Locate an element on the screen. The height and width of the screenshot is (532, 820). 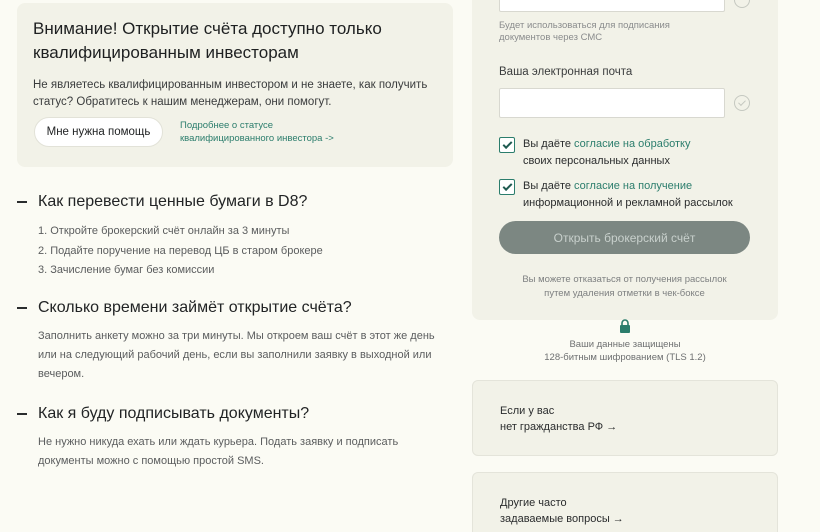
email-valid-check-icon is located at coordinates (742, 103).